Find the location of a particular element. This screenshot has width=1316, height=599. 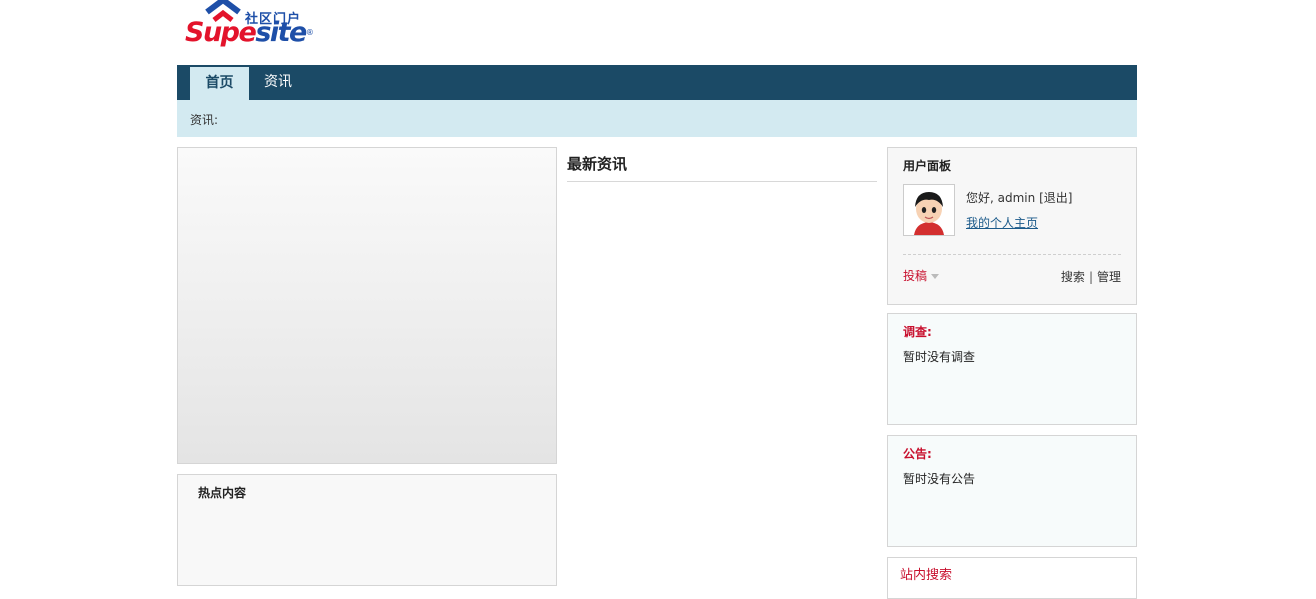

sub-nav: 资讯: is located at coordinates (657, 118).